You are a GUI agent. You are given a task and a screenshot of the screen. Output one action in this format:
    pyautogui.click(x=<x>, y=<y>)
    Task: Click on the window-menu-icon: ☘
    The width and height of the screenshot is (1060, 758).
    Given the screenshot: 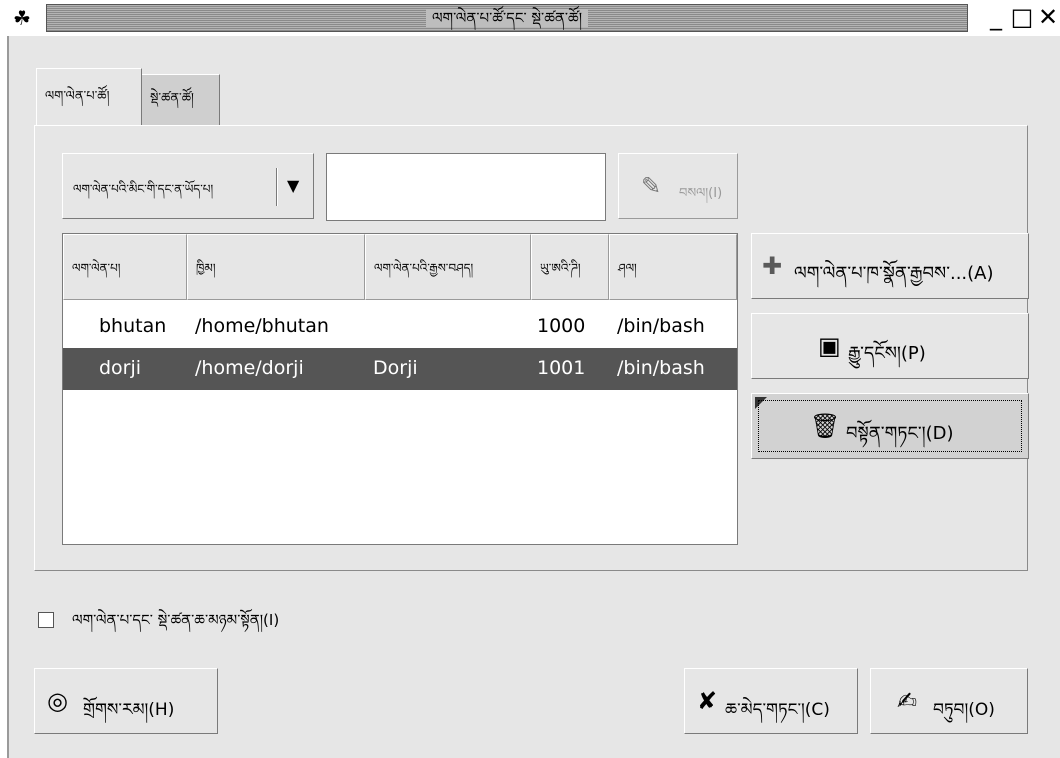 What is the action you would take?
    pyautogui.click(x=22, y=18)
    